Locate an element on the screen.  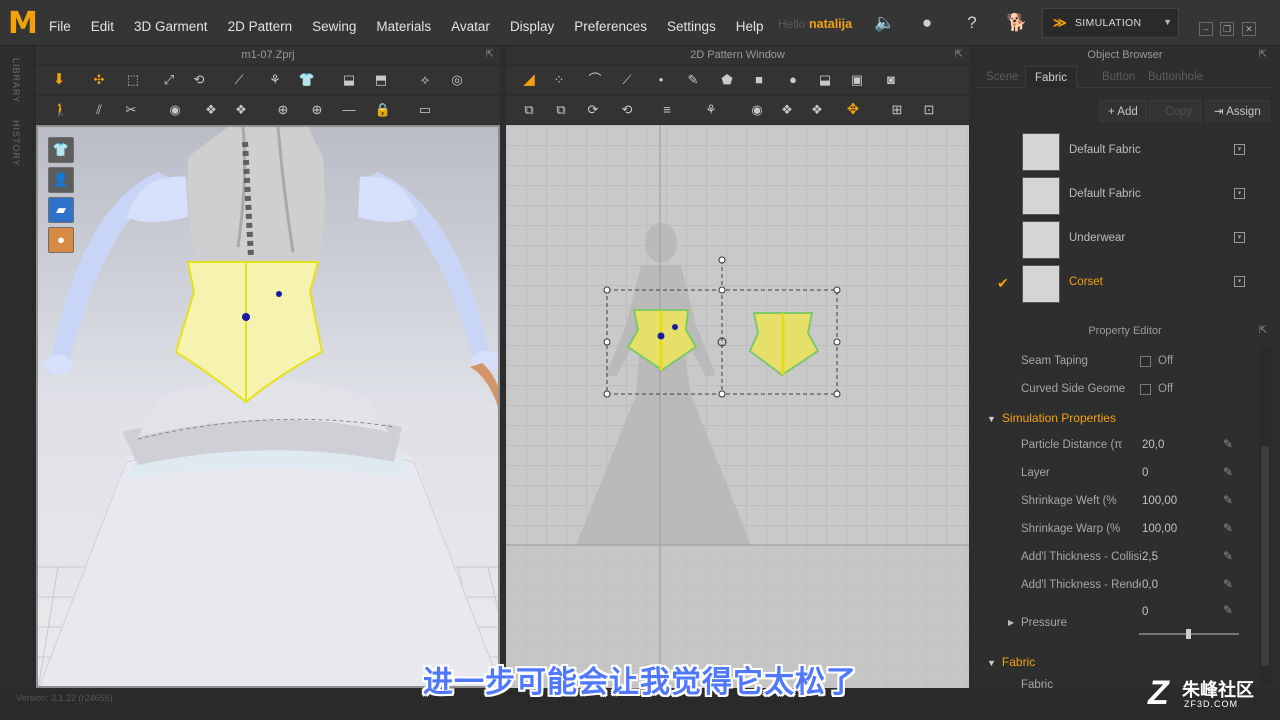
add-fabric-button: + Add is located at coordinates (1123, 111).